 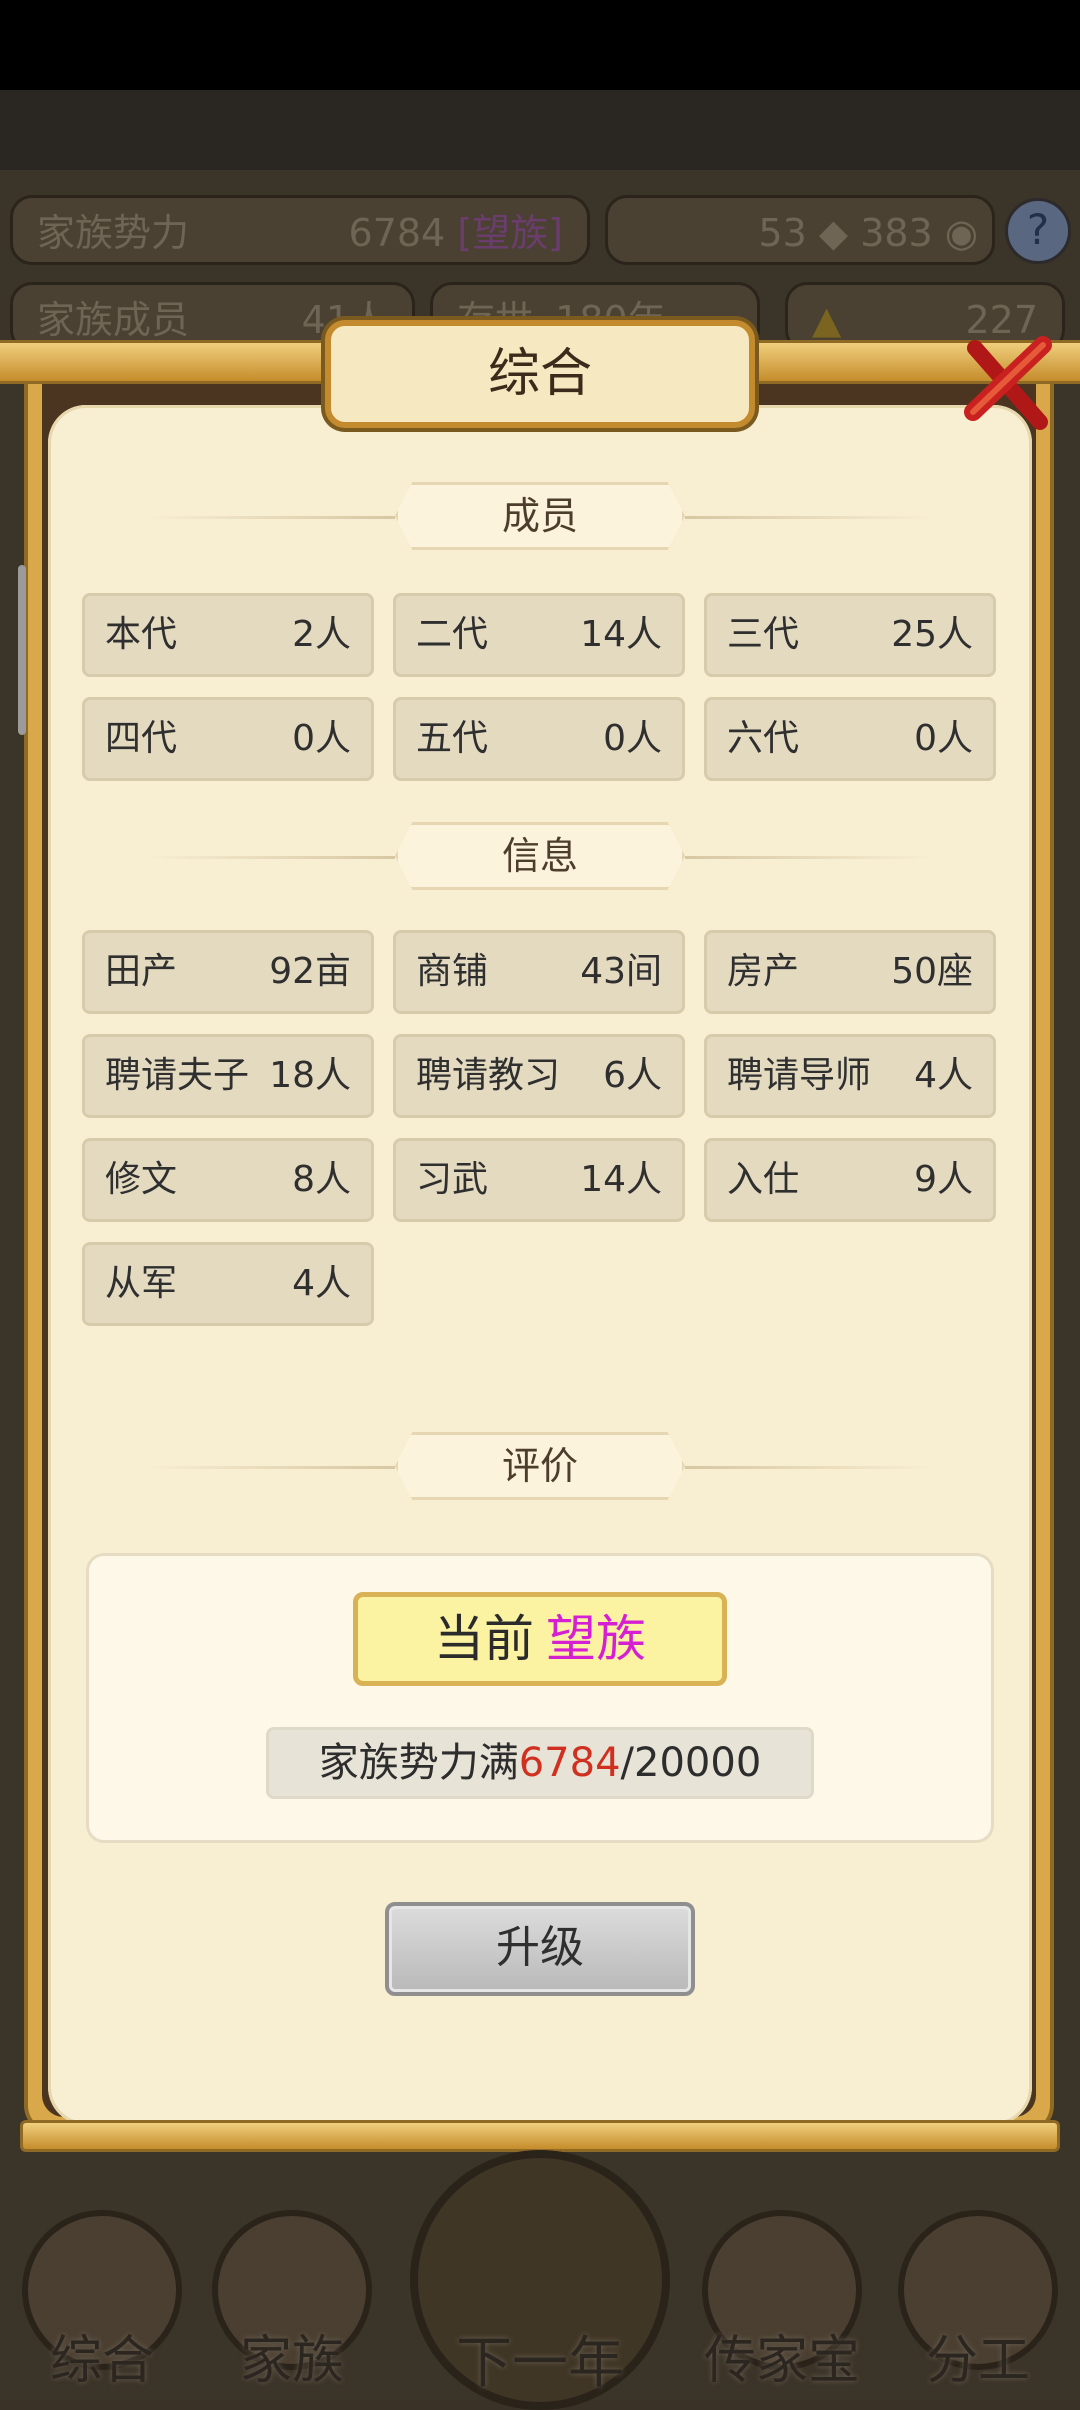 I want to click on modal-title: 综合, so click(x=539, y=374).